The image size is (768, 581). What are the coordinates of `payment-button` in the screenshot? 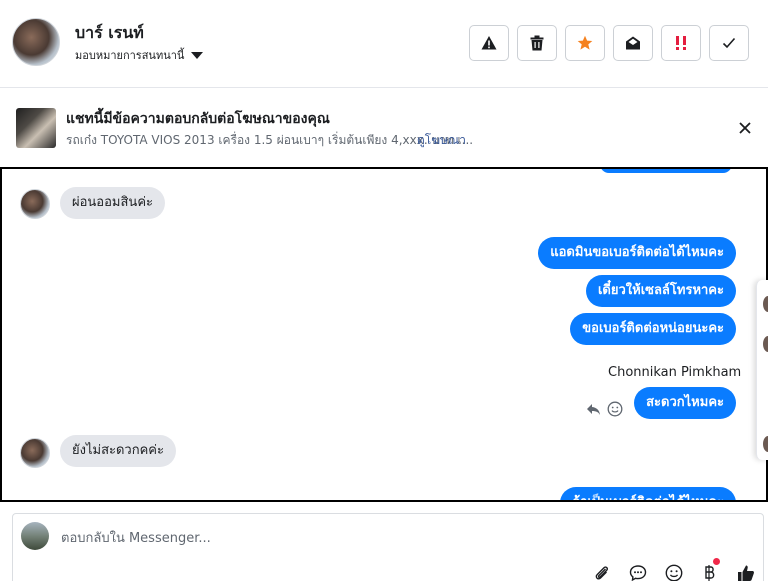 It's located at (710, 569).